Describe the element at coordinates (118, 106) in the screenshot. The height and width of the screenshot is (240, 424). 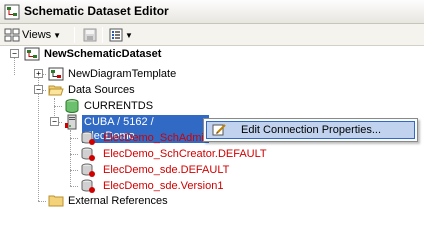
I see `tree-item-currentds: CURRENTDS` at that location.